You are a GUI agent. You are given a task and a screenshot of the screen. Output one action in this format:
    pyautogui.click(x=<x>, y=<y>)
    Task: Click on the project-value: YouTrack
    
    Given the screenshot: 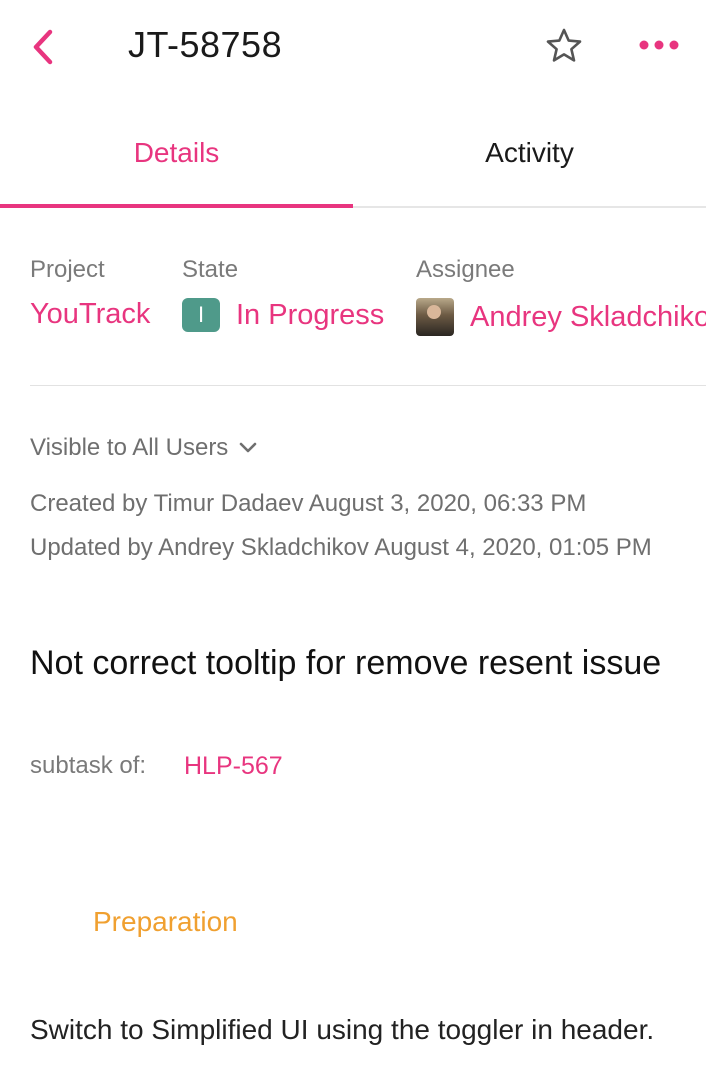 What is the action you would take?
    pyautogui.click(x=90, y=314)
    